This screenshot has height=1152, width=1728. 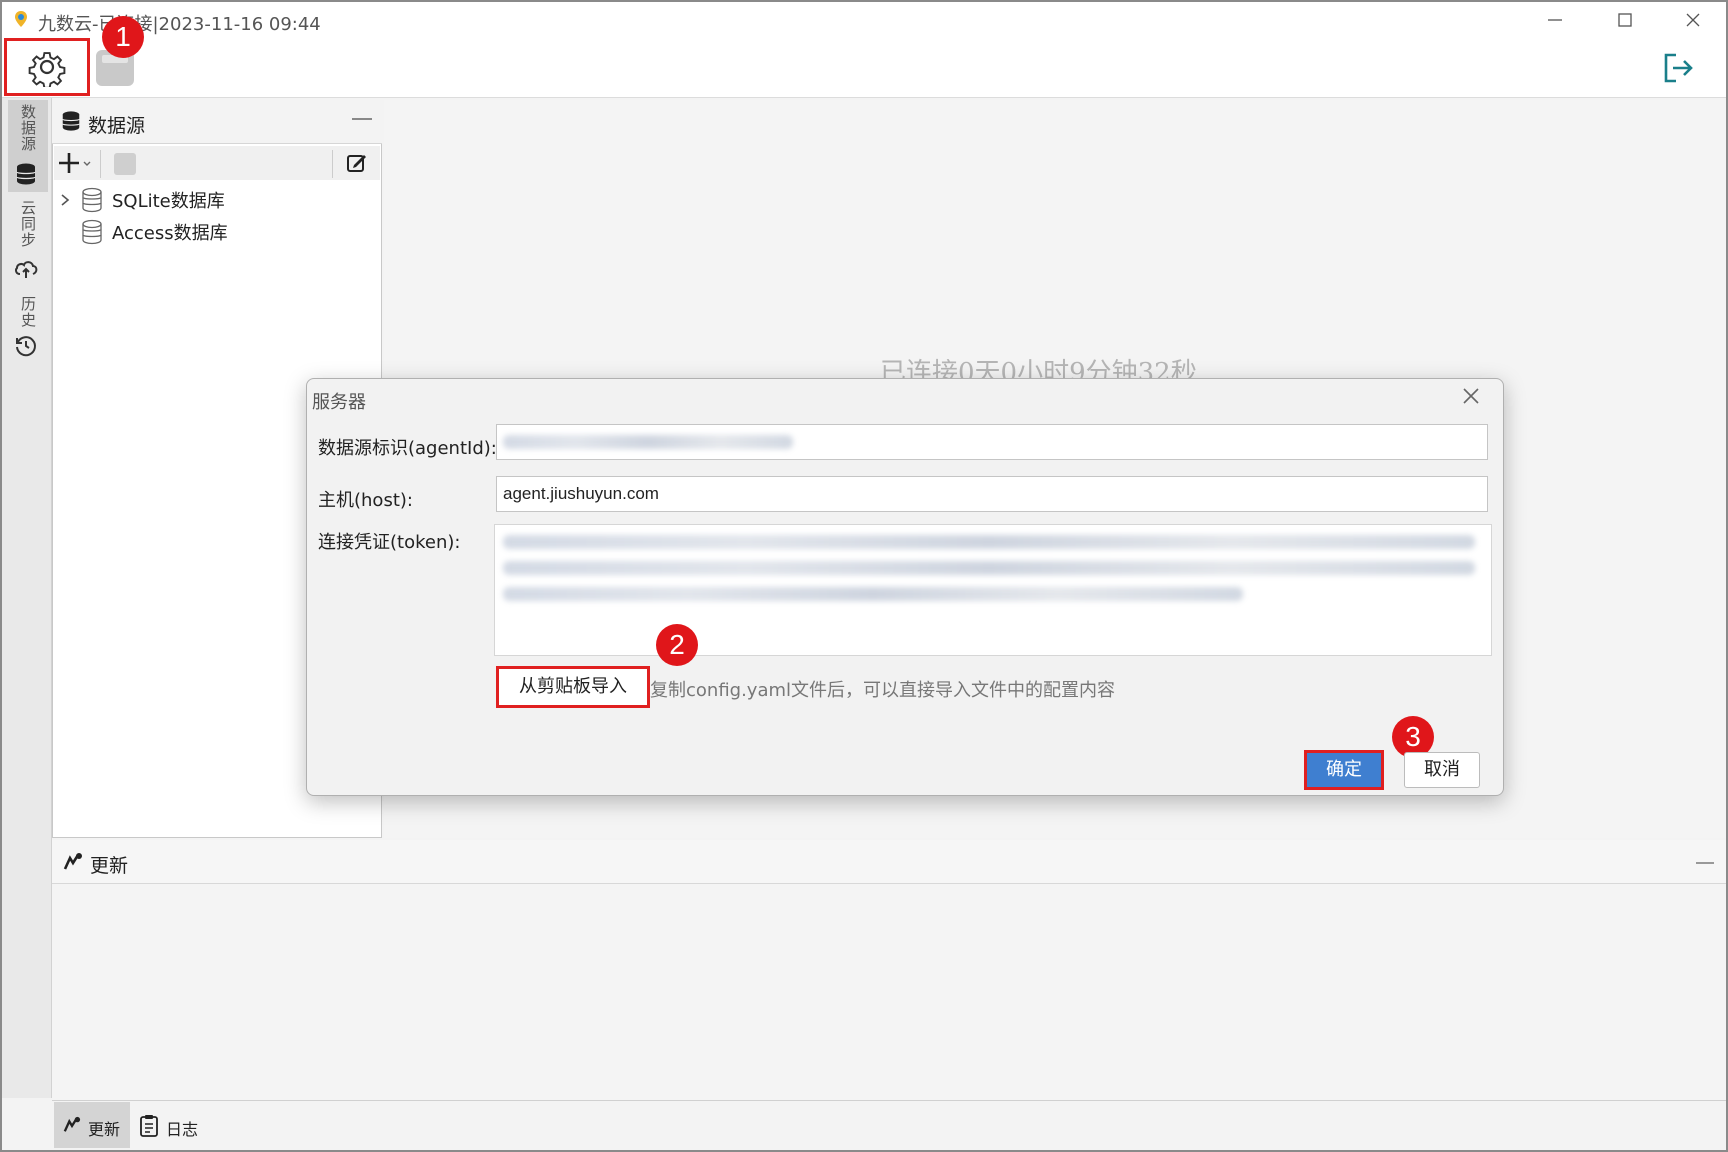 What do you see at coordinates (179, 24) in the screenshot?
I see `window-title: 九数云-已连接|2023-11-16 09:44` at bounding box center [179, 24].